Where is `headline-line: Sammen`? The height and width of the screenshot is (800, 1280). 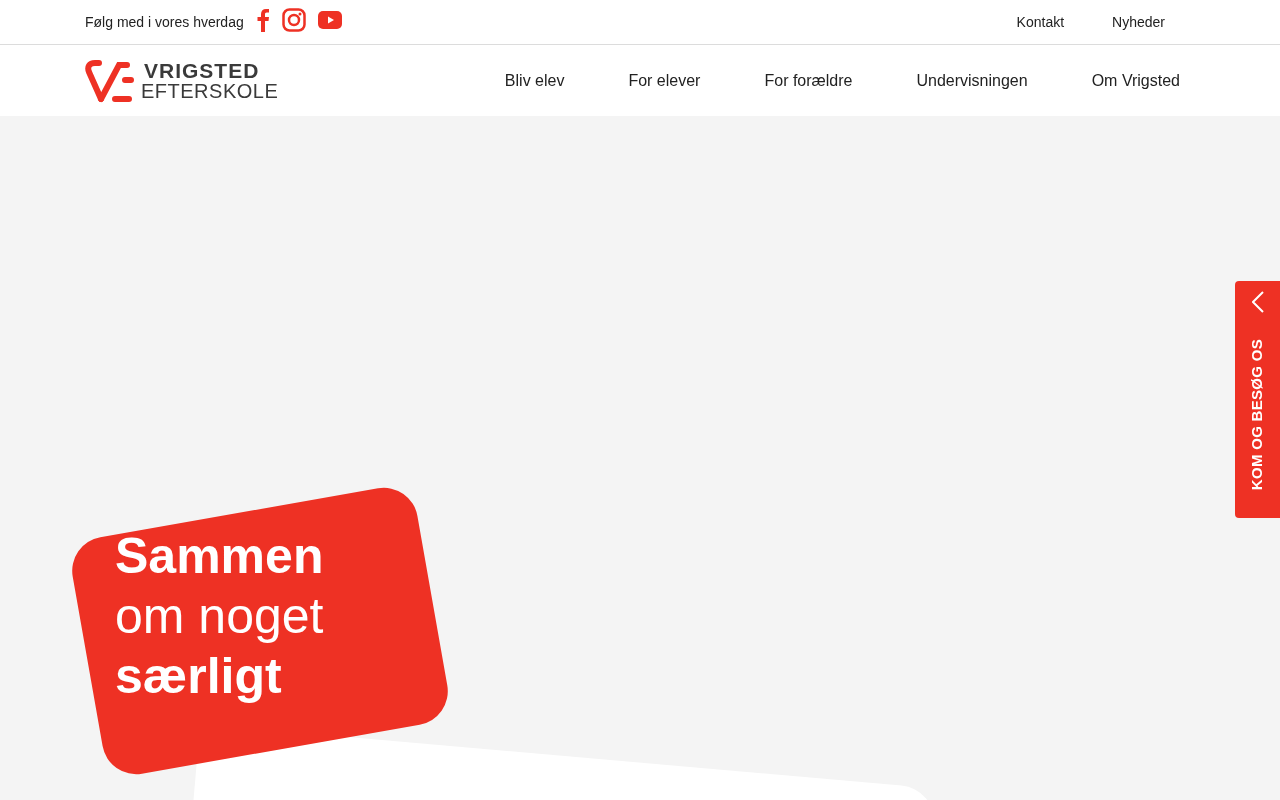 headline-line: Sammen is located at coordinates (219, 556).